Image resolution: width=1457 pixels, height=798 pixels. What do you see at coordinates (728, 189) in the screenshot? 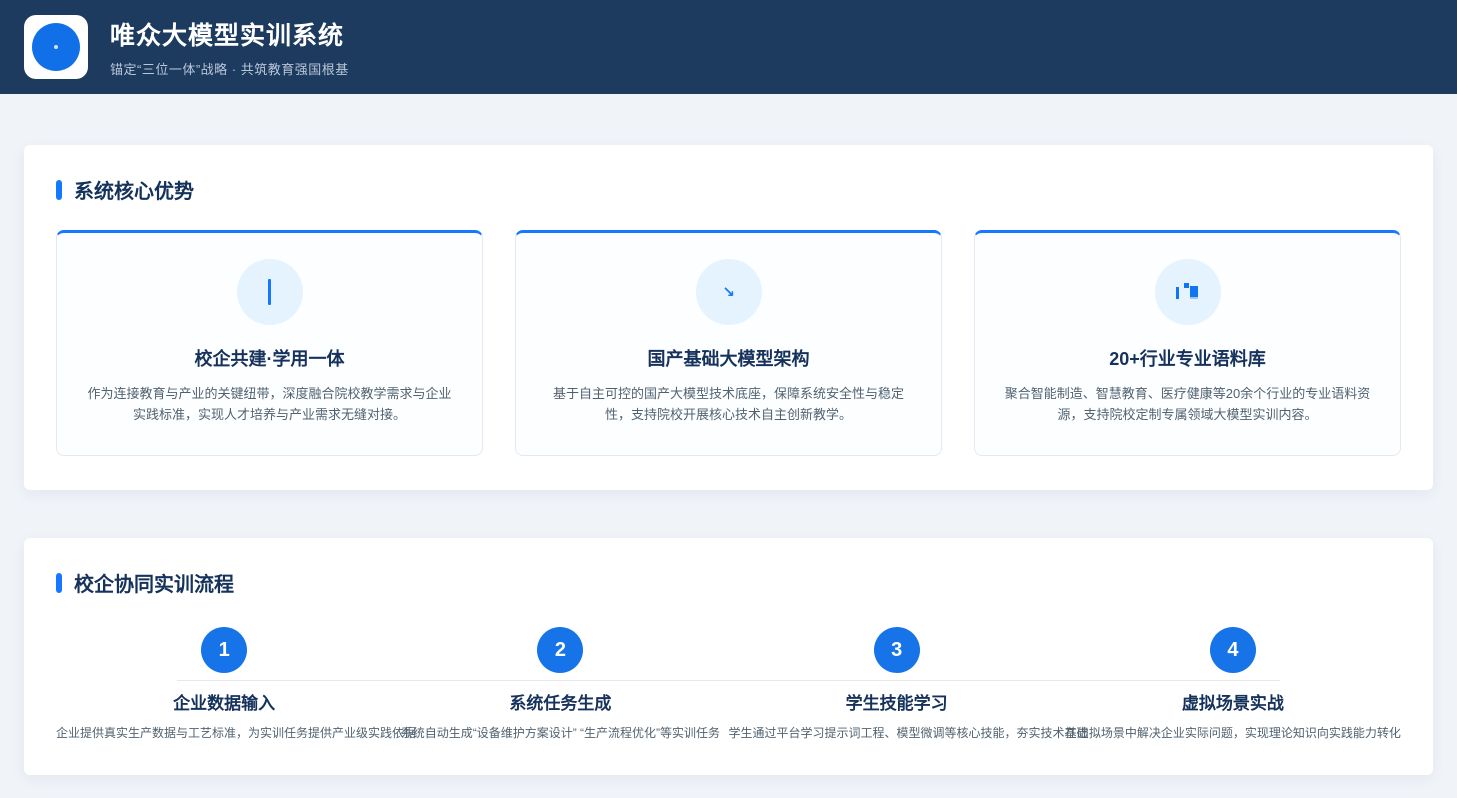
I see `section-advantages-header: 系统核心优势` at bounding box center [728, 189].